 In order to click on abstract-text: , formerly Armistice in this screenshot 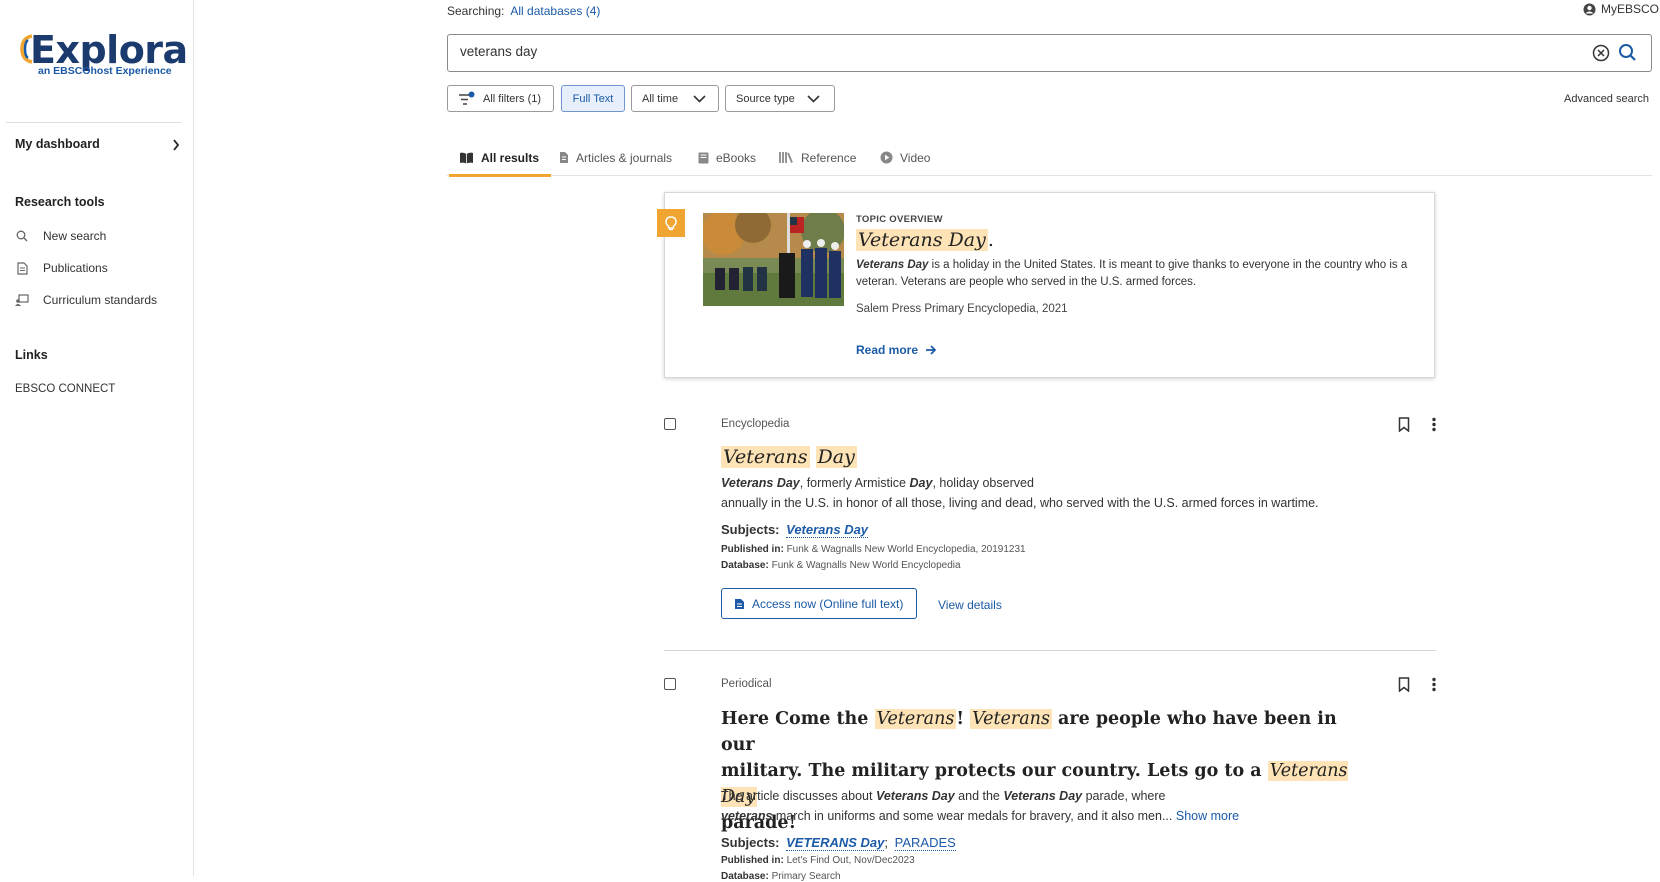, I will do `click(854, 483)`.